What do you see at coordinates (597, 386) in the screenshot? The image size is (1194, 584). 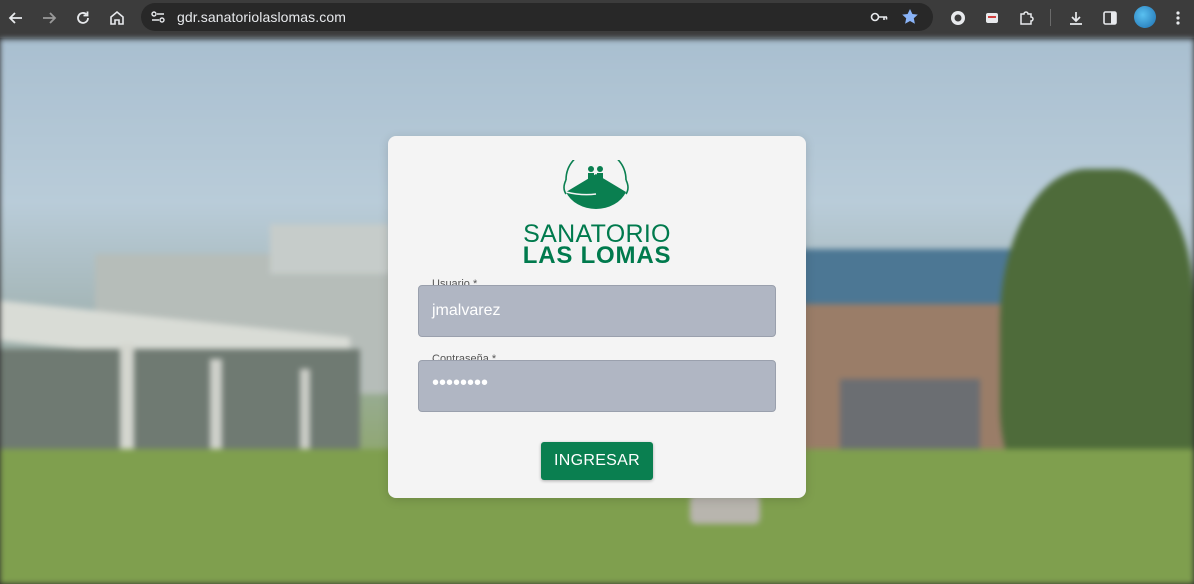 I see `password-field: ••••••••` at bounding box center [597, 386].